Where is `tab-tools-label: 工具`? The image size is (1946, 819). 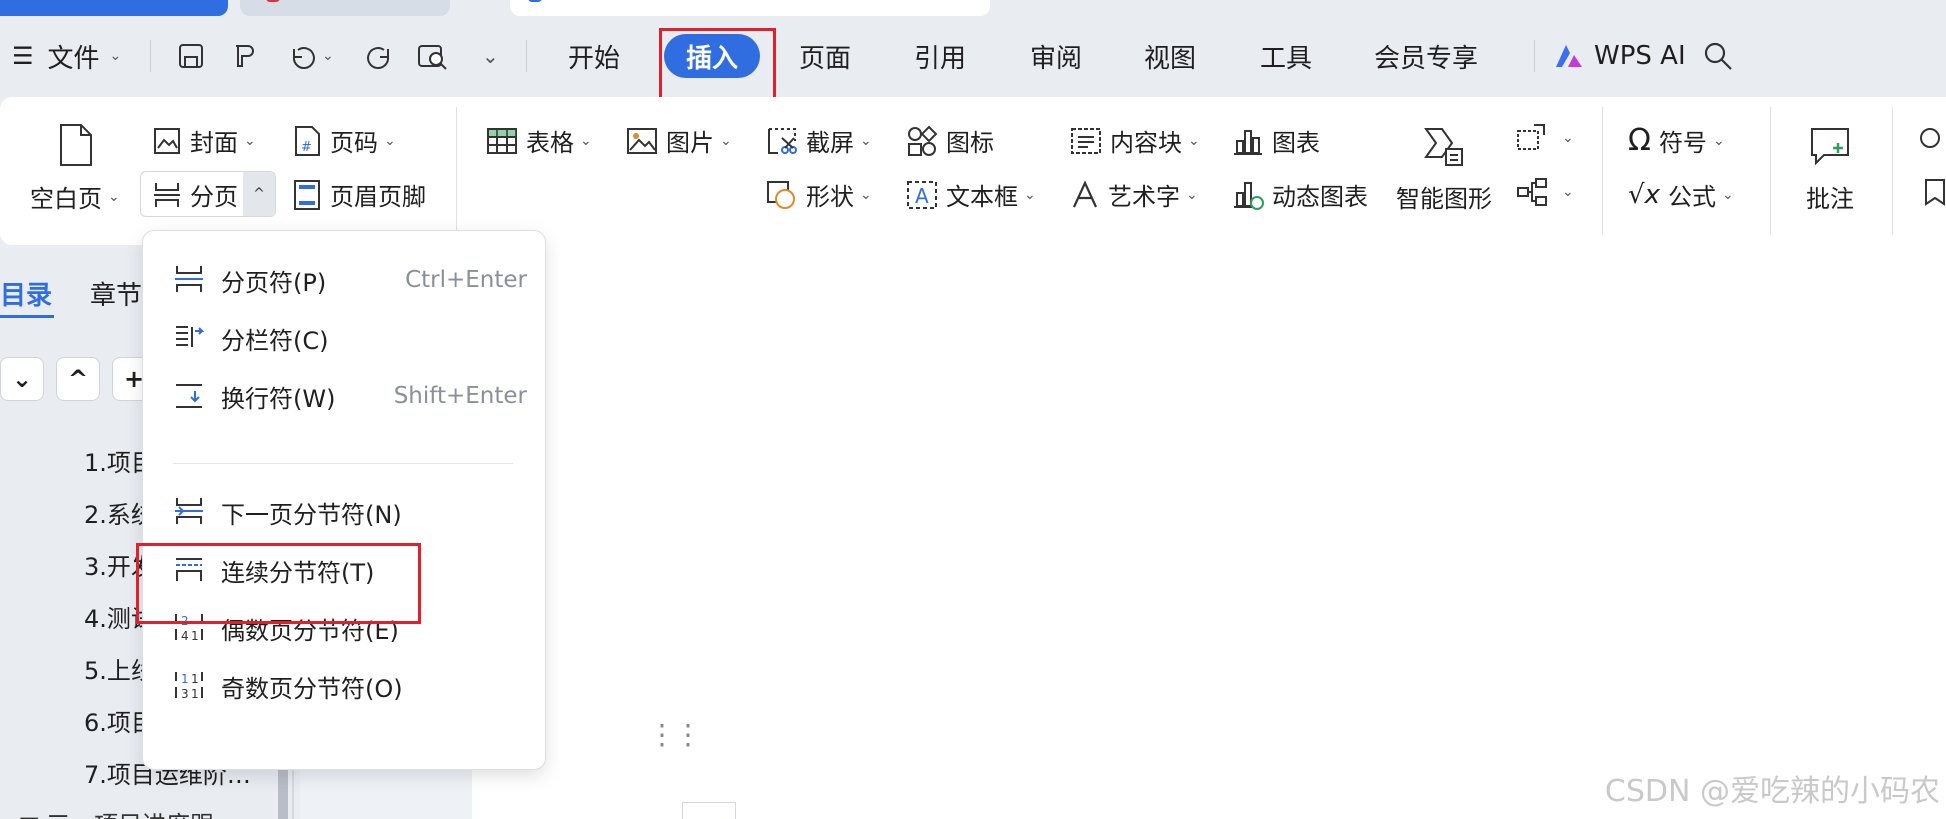 tab-tools-label: 工具 is located at coordinates (1286, 58).